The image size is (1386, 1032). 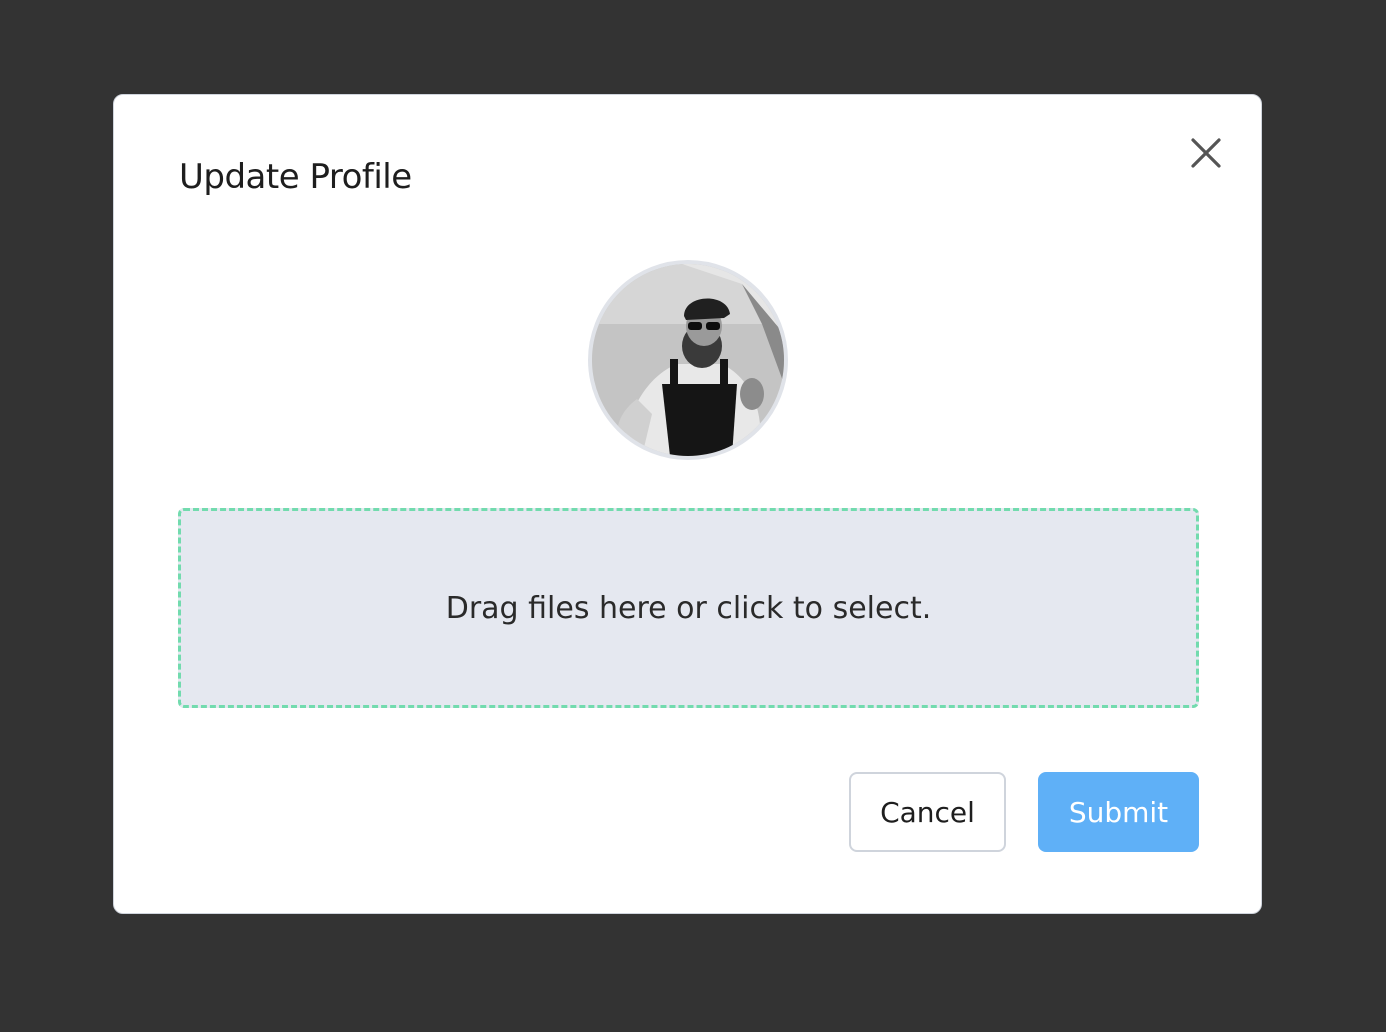 I want to click on dropzone-label: Drag files here or click to select., so click(x=688, y=608).